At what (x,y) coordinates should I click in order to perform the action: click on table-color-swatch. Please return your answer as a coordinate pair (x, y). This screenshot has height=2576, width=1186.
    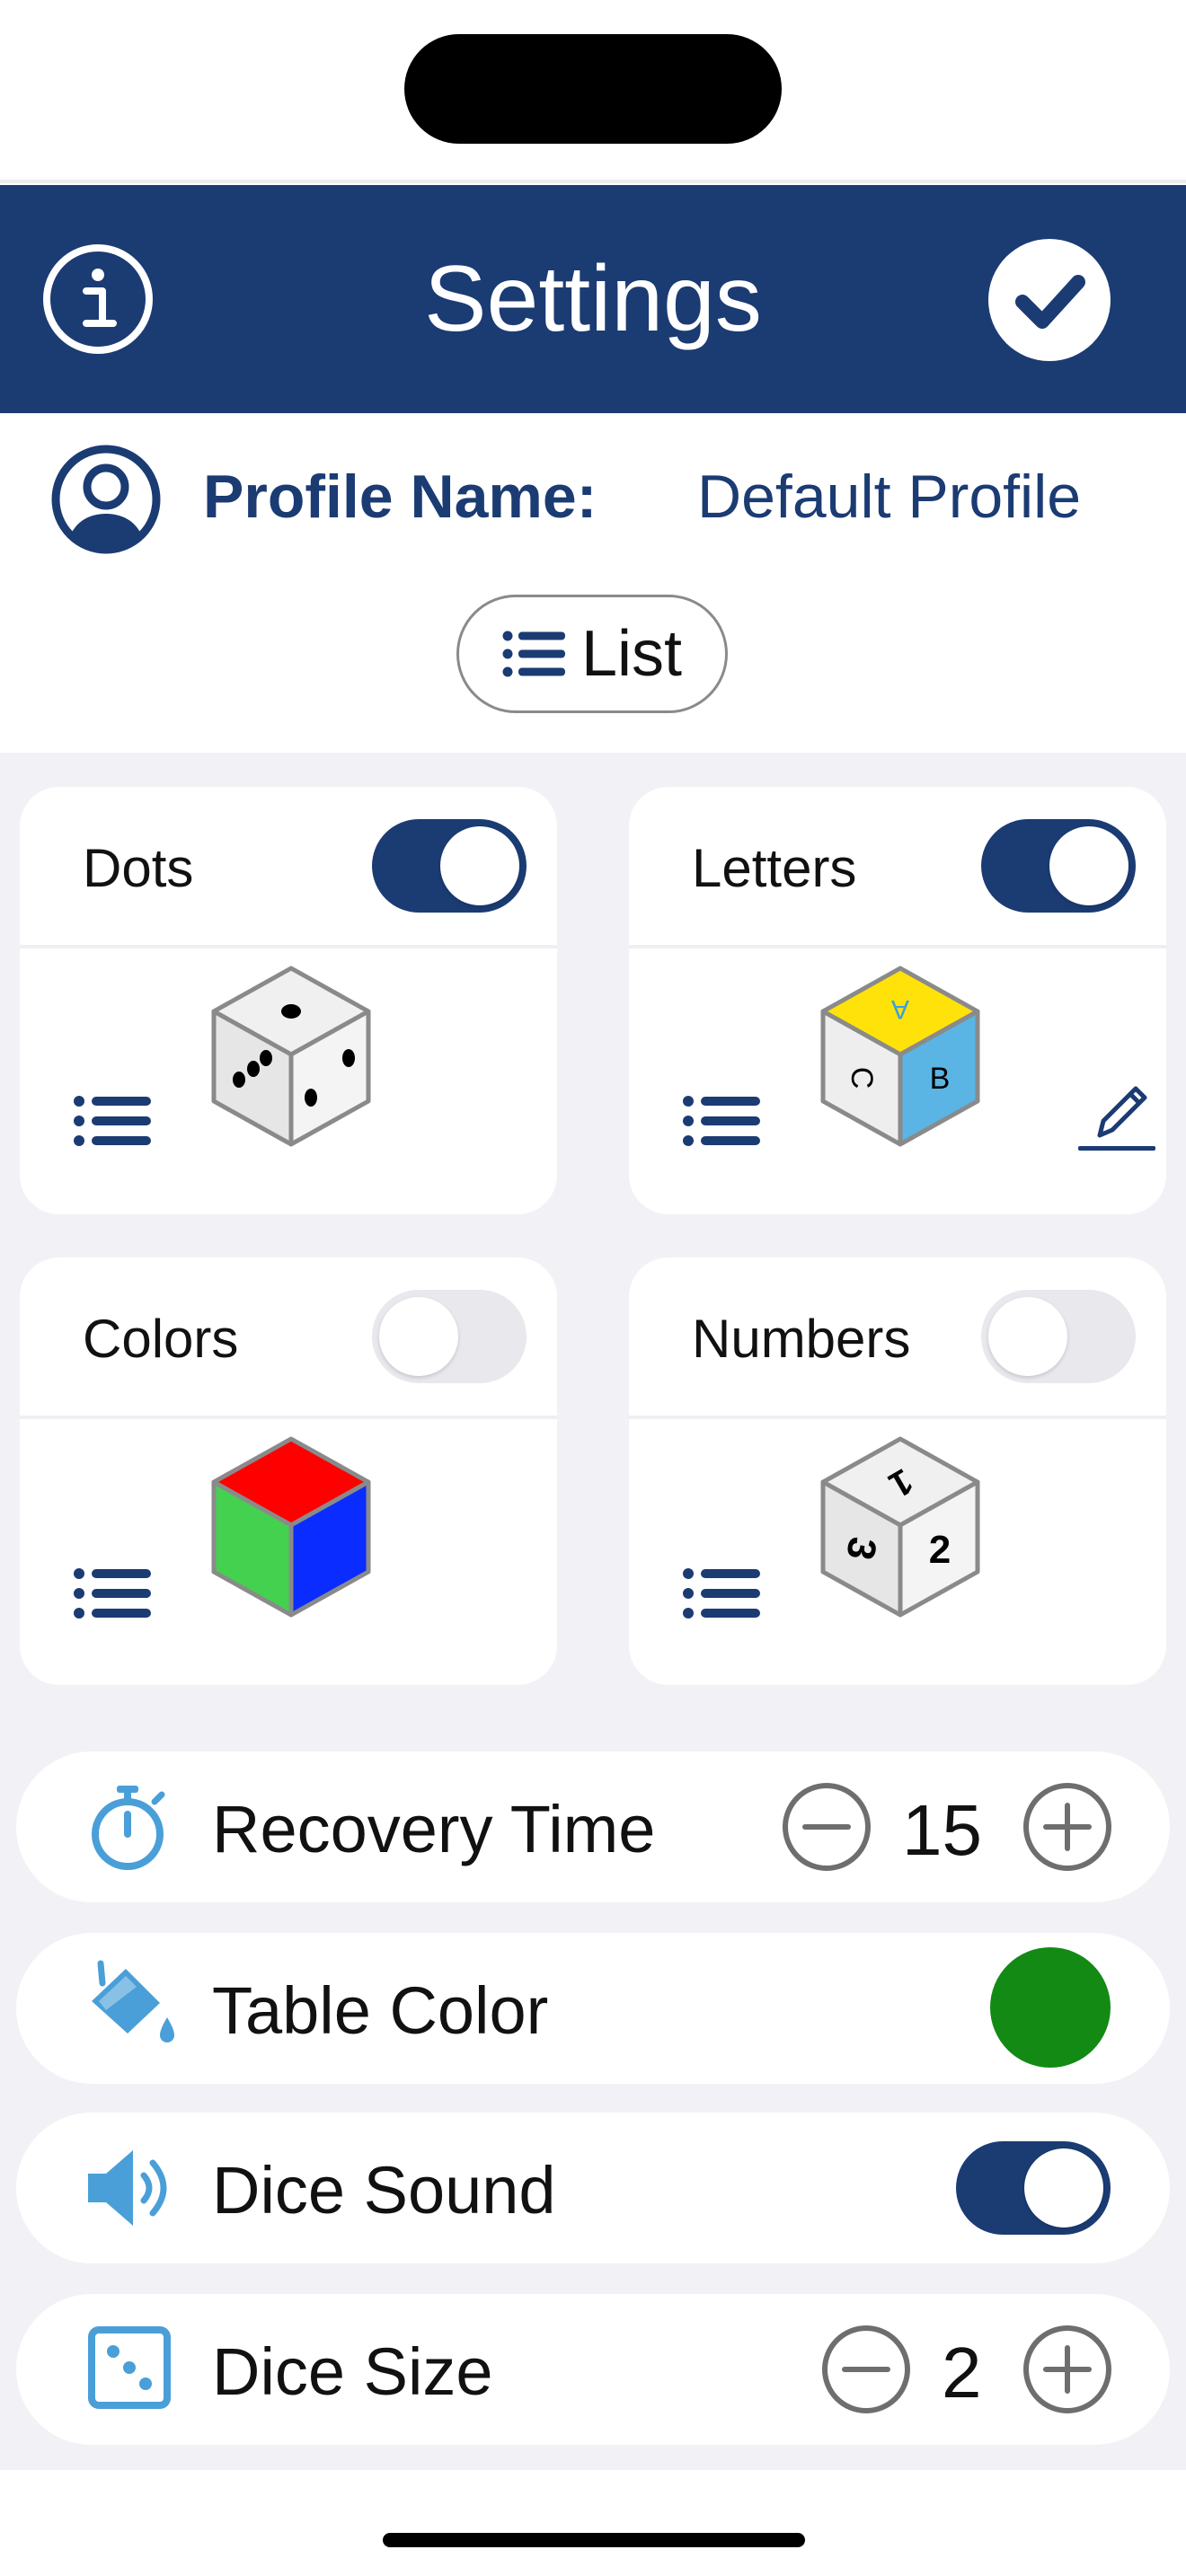
    Looking at the image, I should click on (1050, 2007).